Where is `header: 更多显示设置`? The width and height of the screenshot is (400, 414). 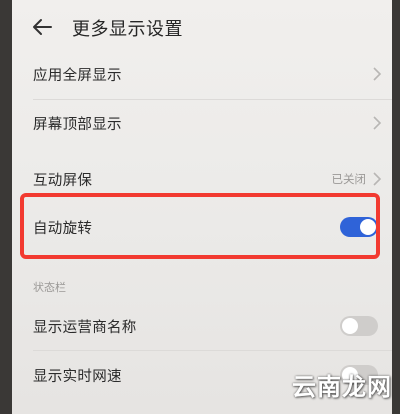
header: 更多显示设置 is located at coordinates (202, 26).